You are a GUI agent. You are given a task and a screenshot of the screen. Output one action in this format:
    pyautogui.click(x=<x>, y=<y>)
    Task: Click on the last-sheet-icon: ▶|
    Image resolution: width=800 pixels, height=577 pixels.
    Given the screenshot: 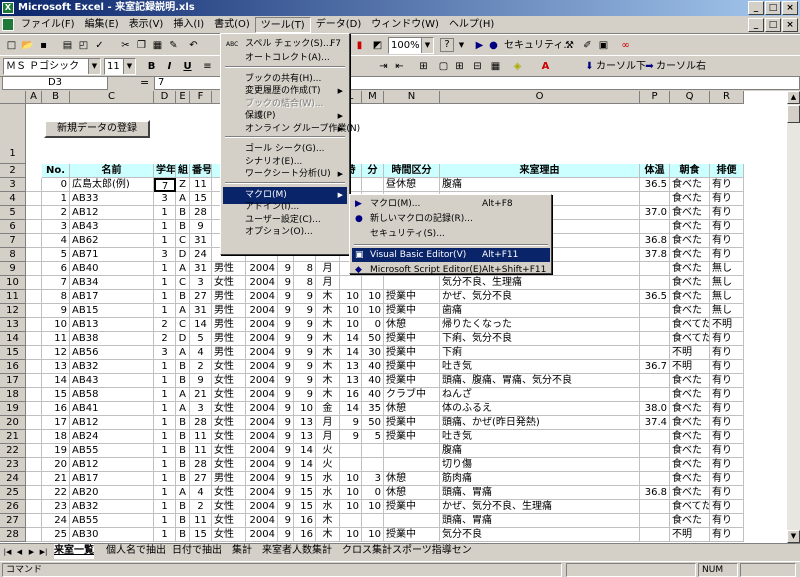 What is the action you would take?
    pyautogui.click(x=43, y=552)
    